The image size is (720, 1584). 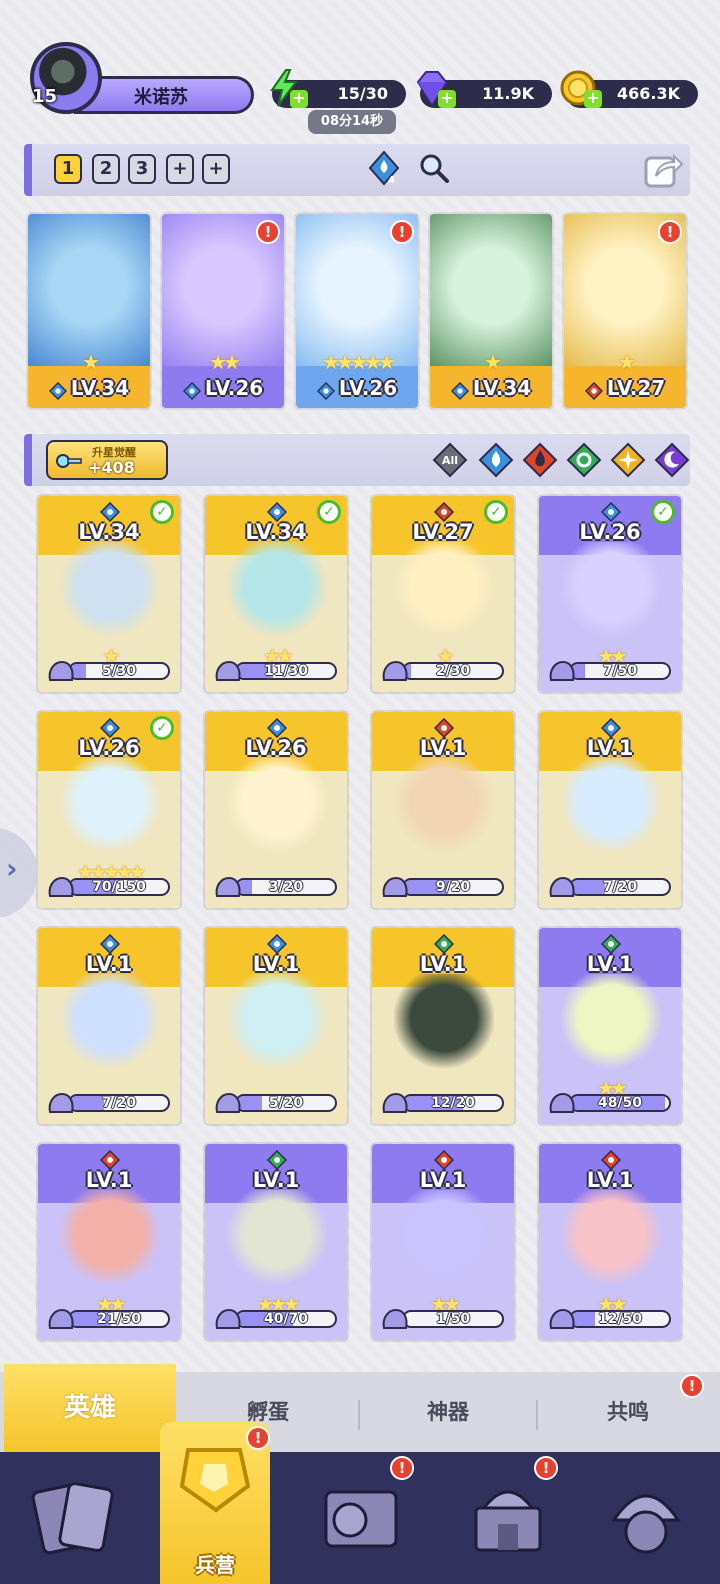 What do you see at coordinates (447, 99) in the screenshot?
I see `add-gems-button: +` at bounding box center [447, 99].